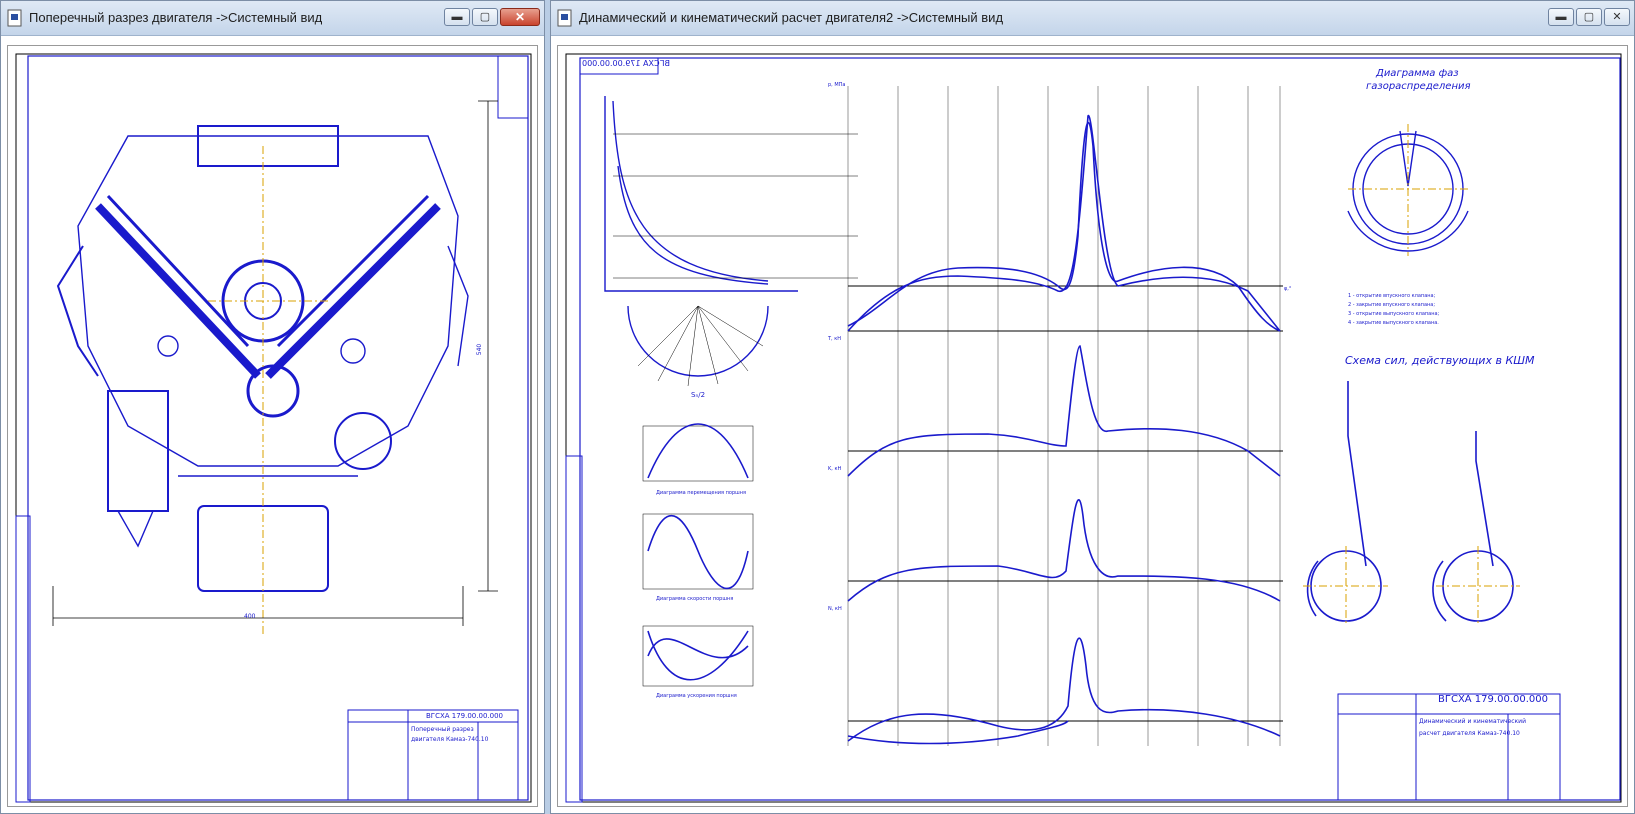 This screenshot has height=814, width=1635. I want to click on caption-accel: Диаграмма ускорения поршня, so click(696, 696).